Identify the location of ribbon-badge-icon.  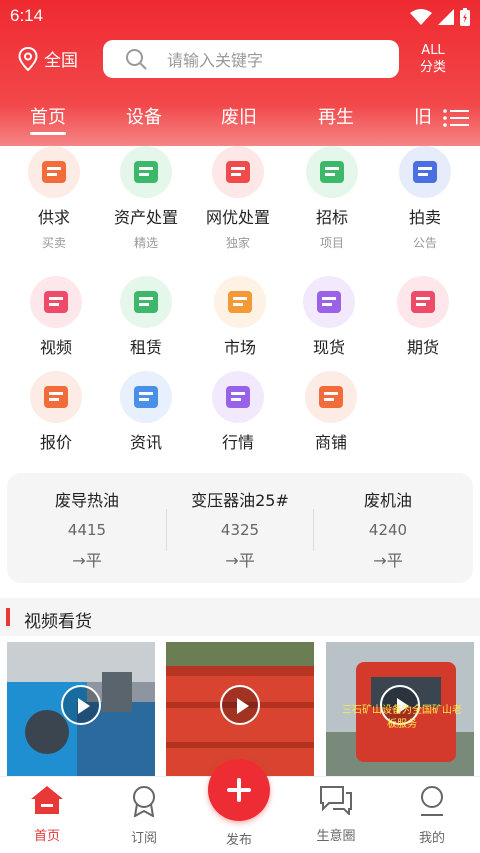
(144, 802).